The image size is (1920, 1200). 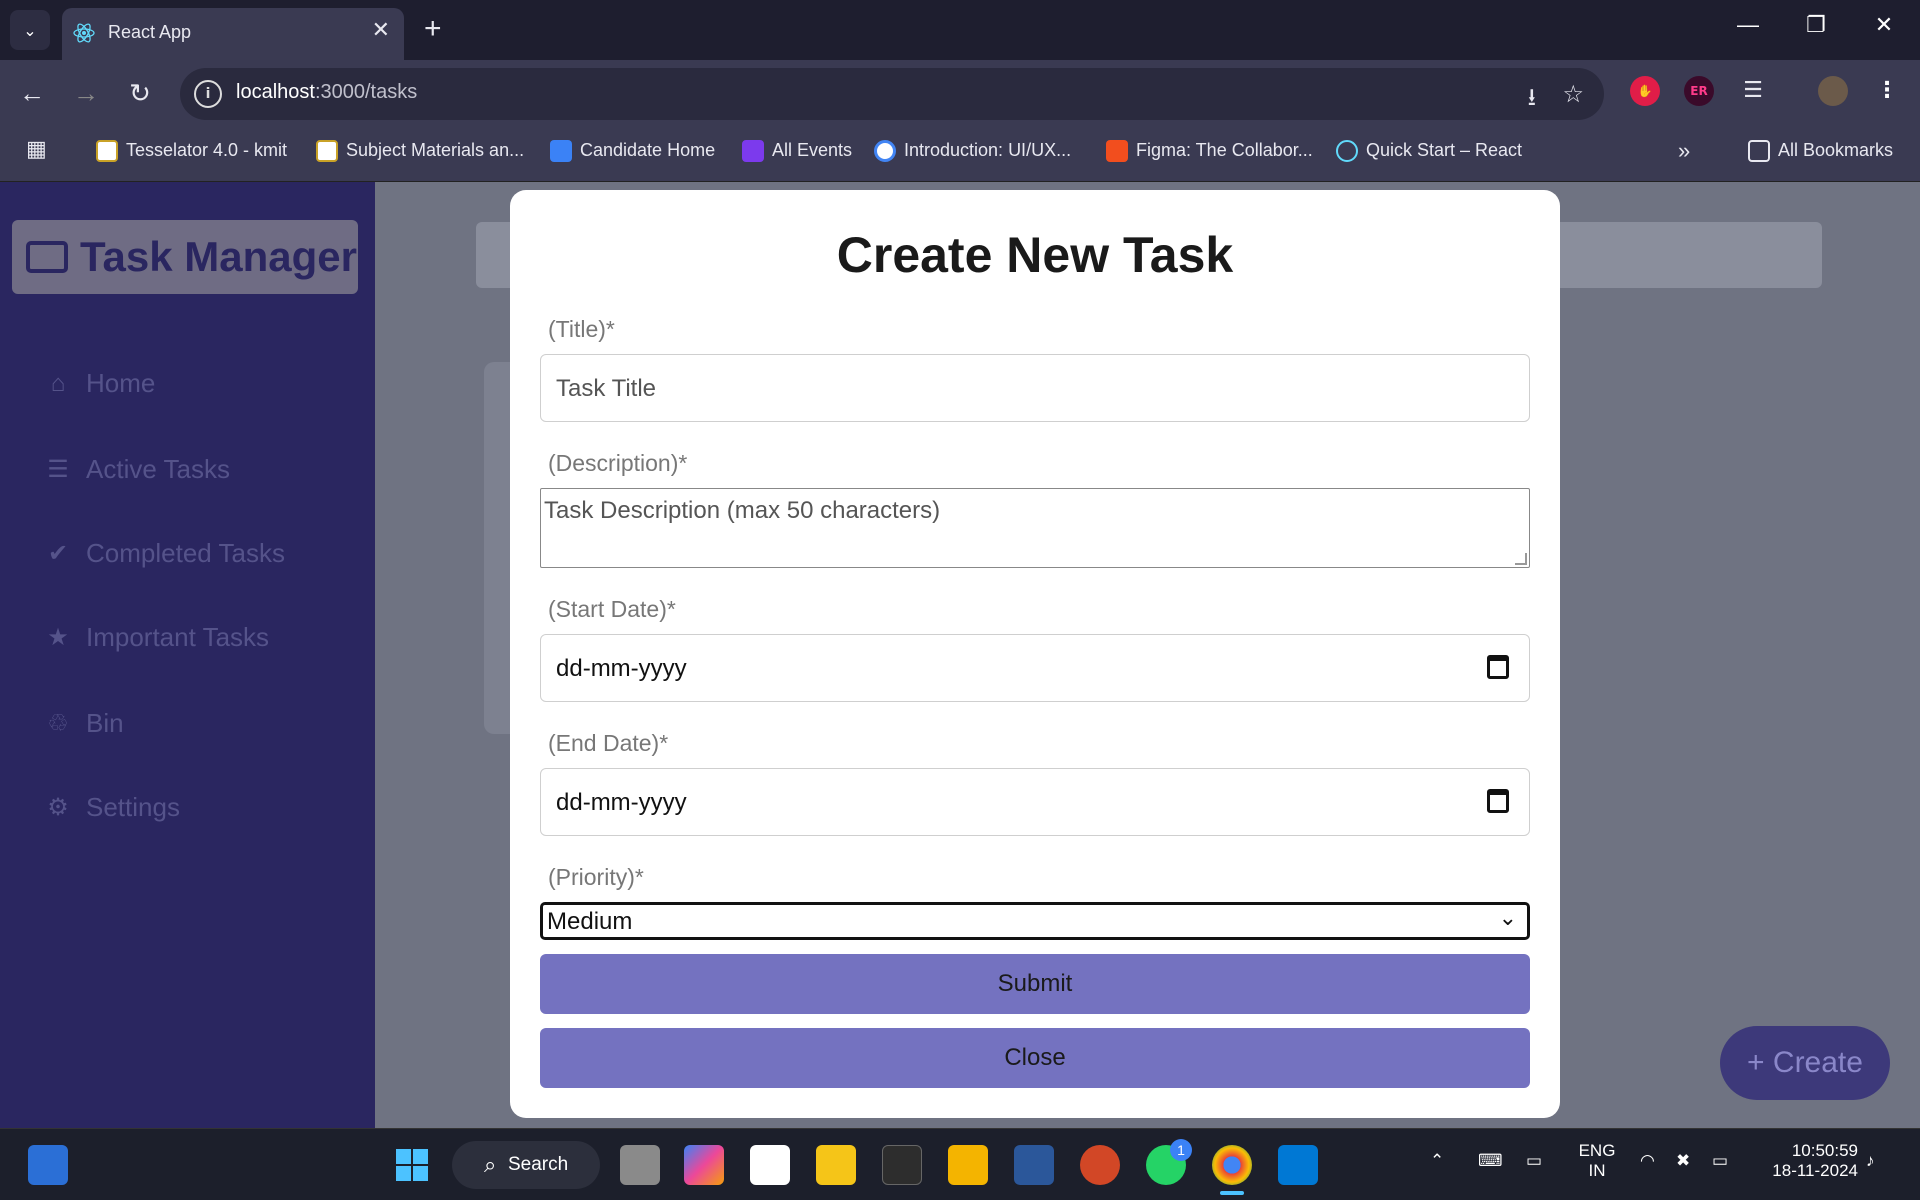 What do you see at coordinates (1298, 1165) in the screenshot?
I see `vscode-icon` at bounding box center [1298, 1165].